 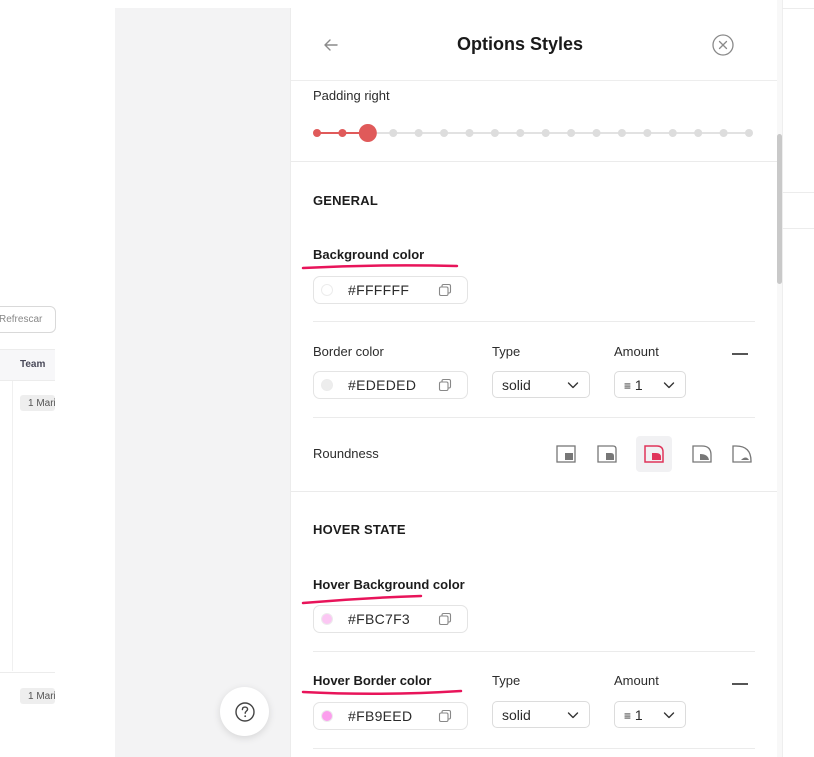 I want to click on hover-background-color-field: #FBC7F3, so click(x=390, y=619).